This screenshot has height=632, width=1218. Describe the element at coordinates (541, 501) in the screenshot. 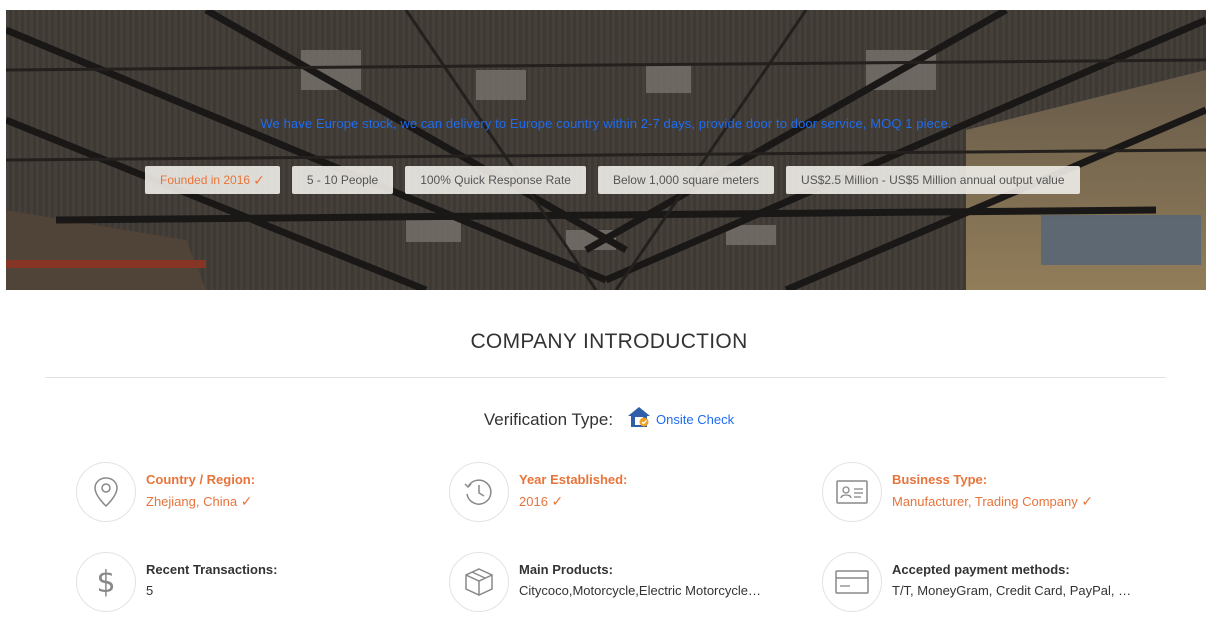

I see `fact-value: 2016 ✓` at that location.